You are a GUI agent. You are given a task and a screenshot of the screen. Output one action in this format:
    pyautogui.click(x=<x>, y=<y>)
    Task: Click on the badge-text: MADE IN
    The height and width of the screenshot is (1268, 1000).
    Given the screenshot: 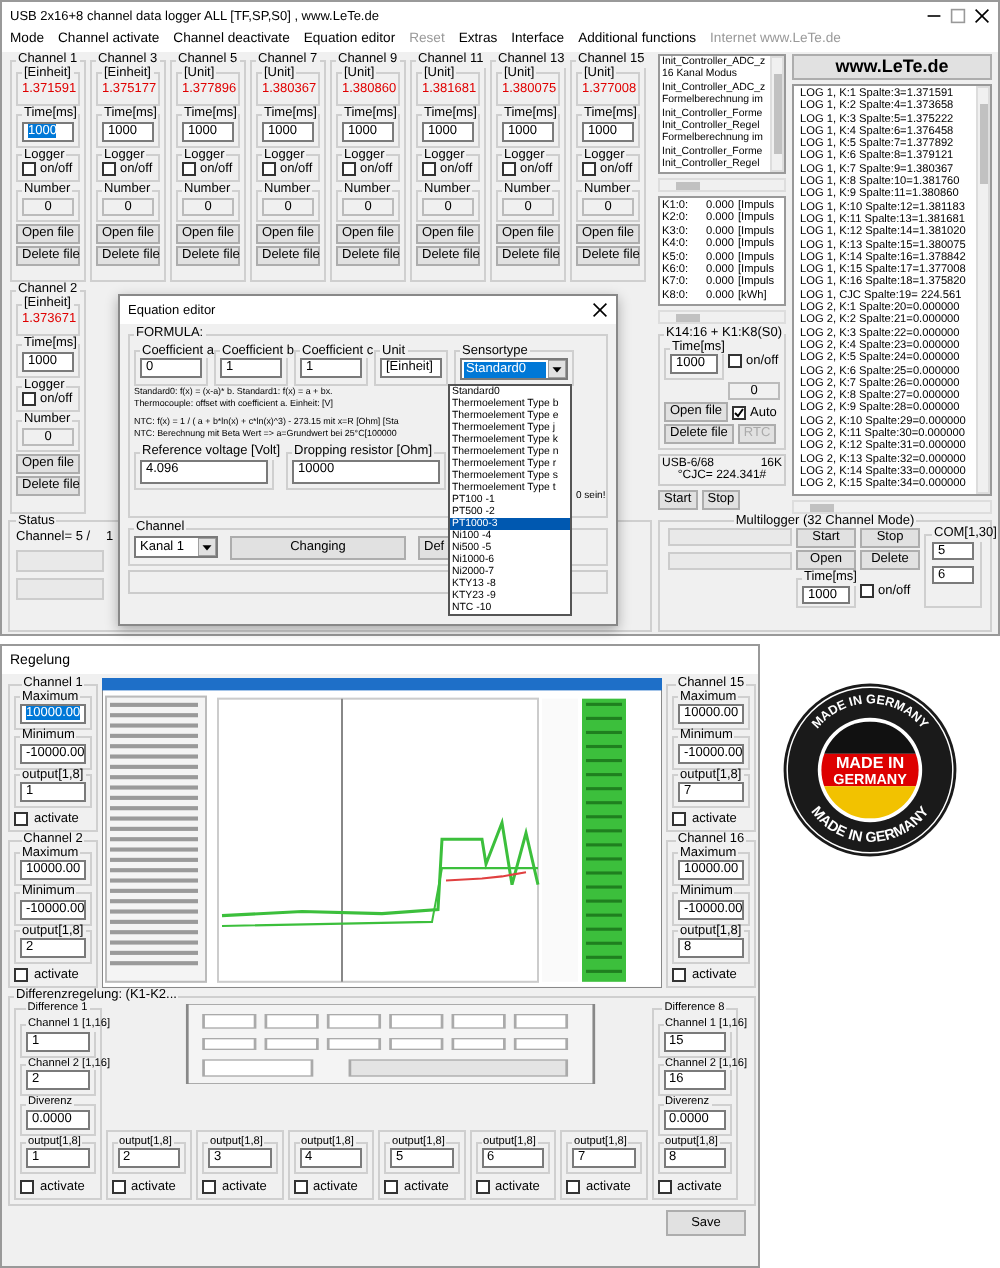 What is the action you would take?
    pyautogui.click(x=870, y=763)
    